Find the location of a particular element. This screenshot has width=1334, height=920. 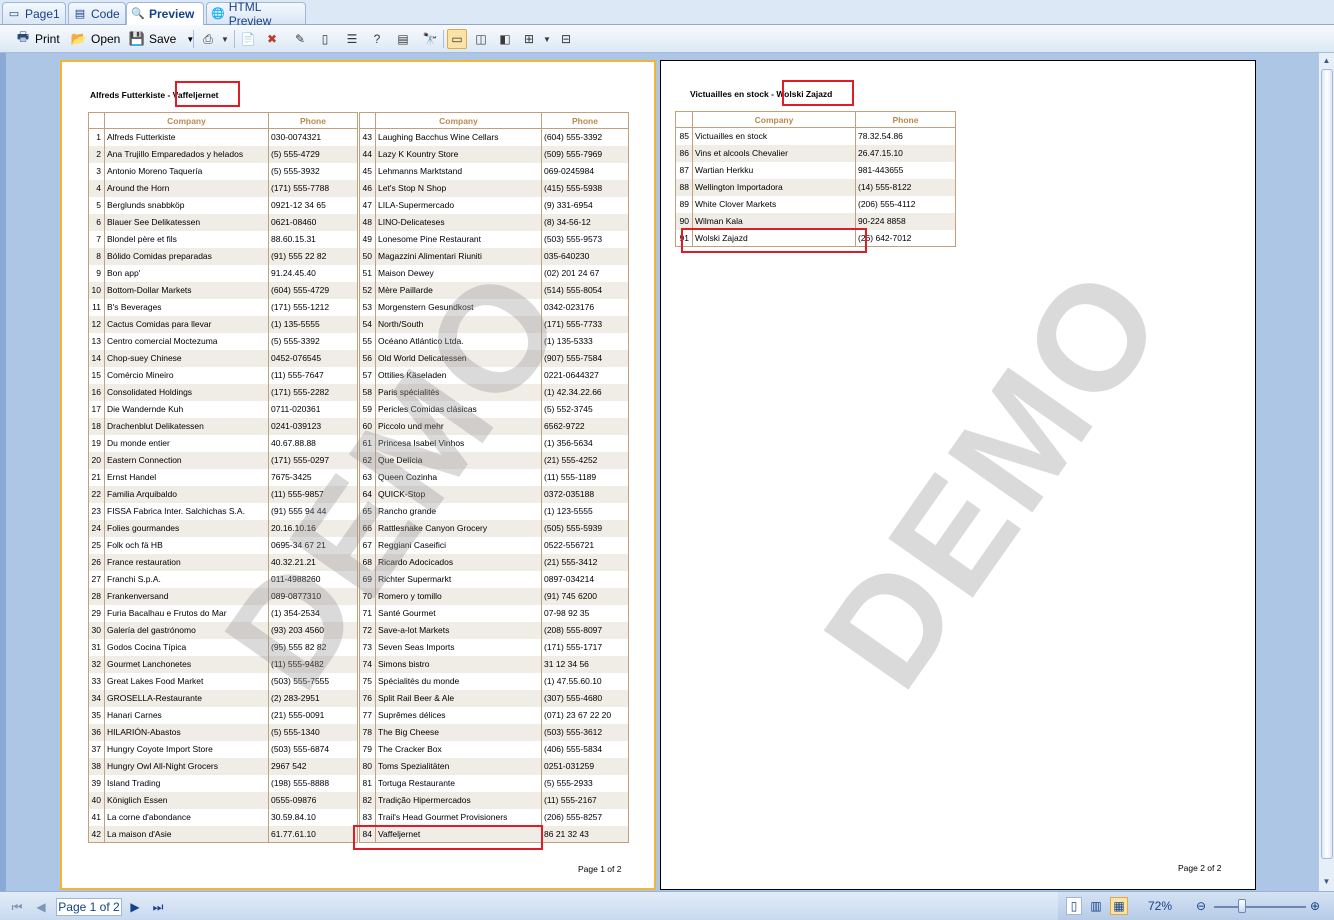

table-row: 67 Reggiani Caseifici 0522-556721 is located at coordinates (494, 545).